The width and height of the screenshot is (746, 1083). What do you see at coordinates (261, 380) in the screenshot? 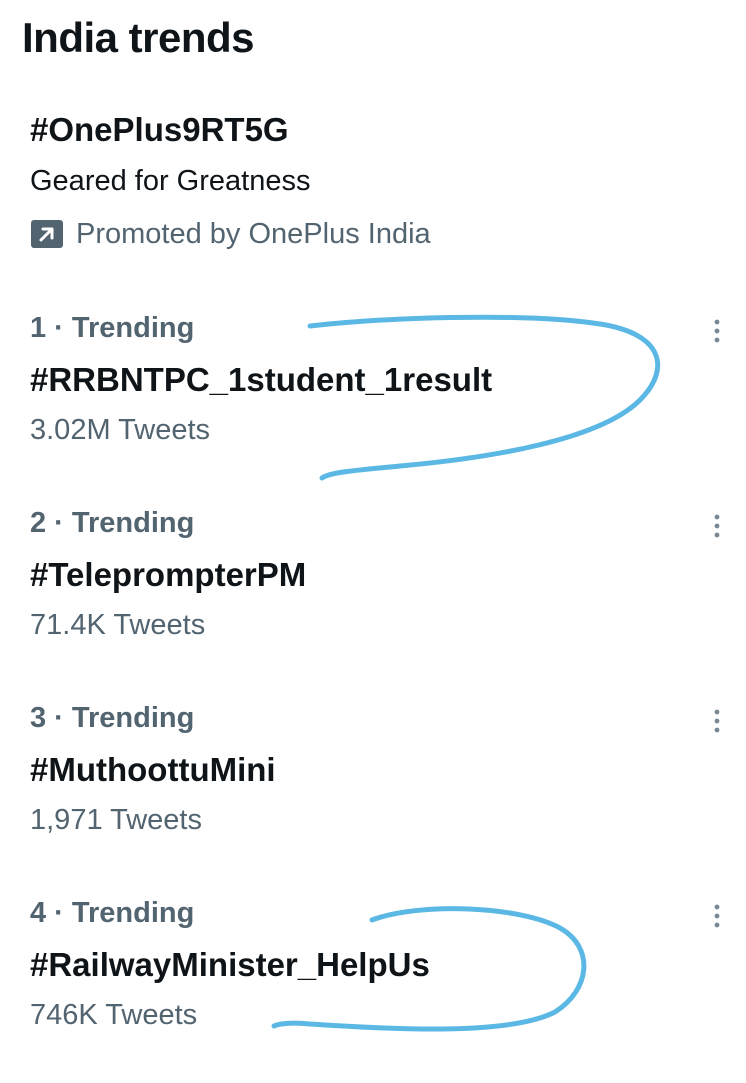
I see `trend-name: #RRBNTPC_1student_1result` at bounding box center [261, 380].